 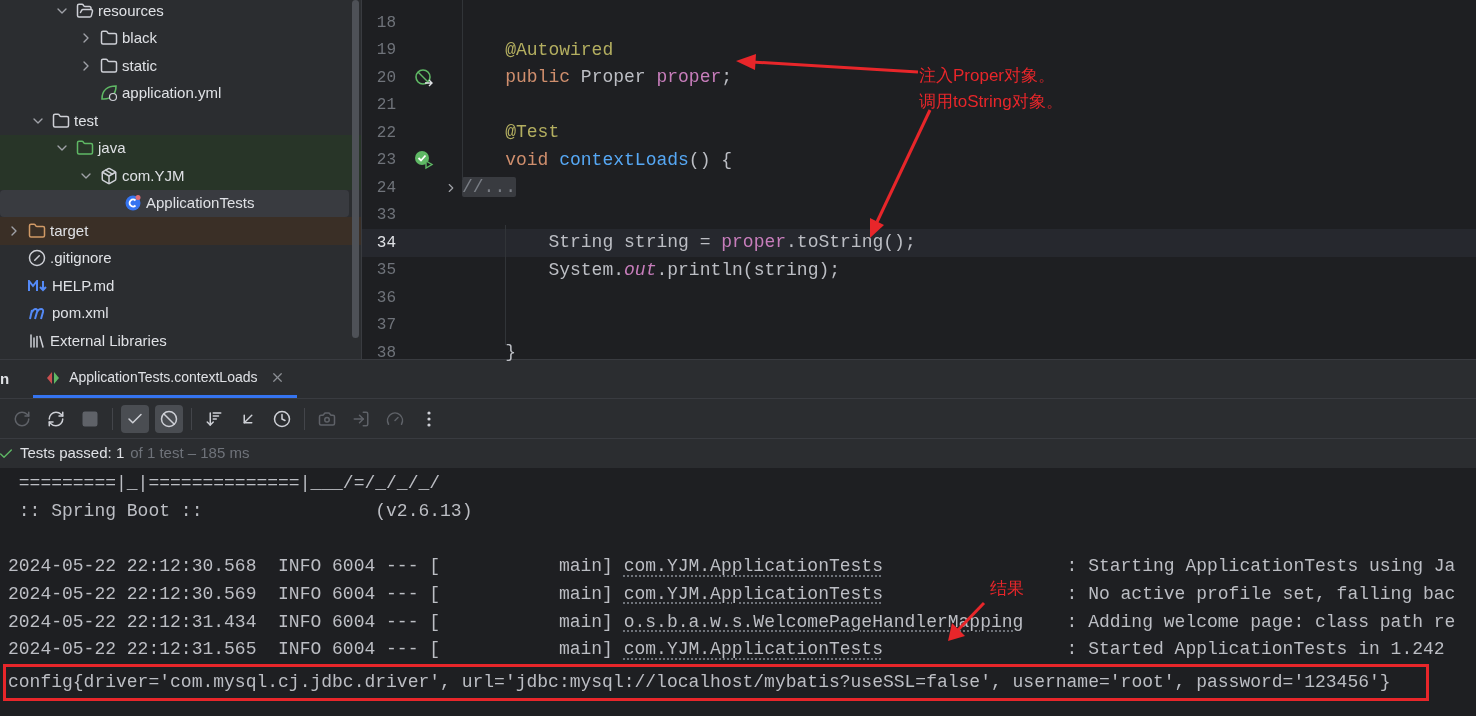 I want to click on code-token: contextLoads, so click(x=624, y=159).